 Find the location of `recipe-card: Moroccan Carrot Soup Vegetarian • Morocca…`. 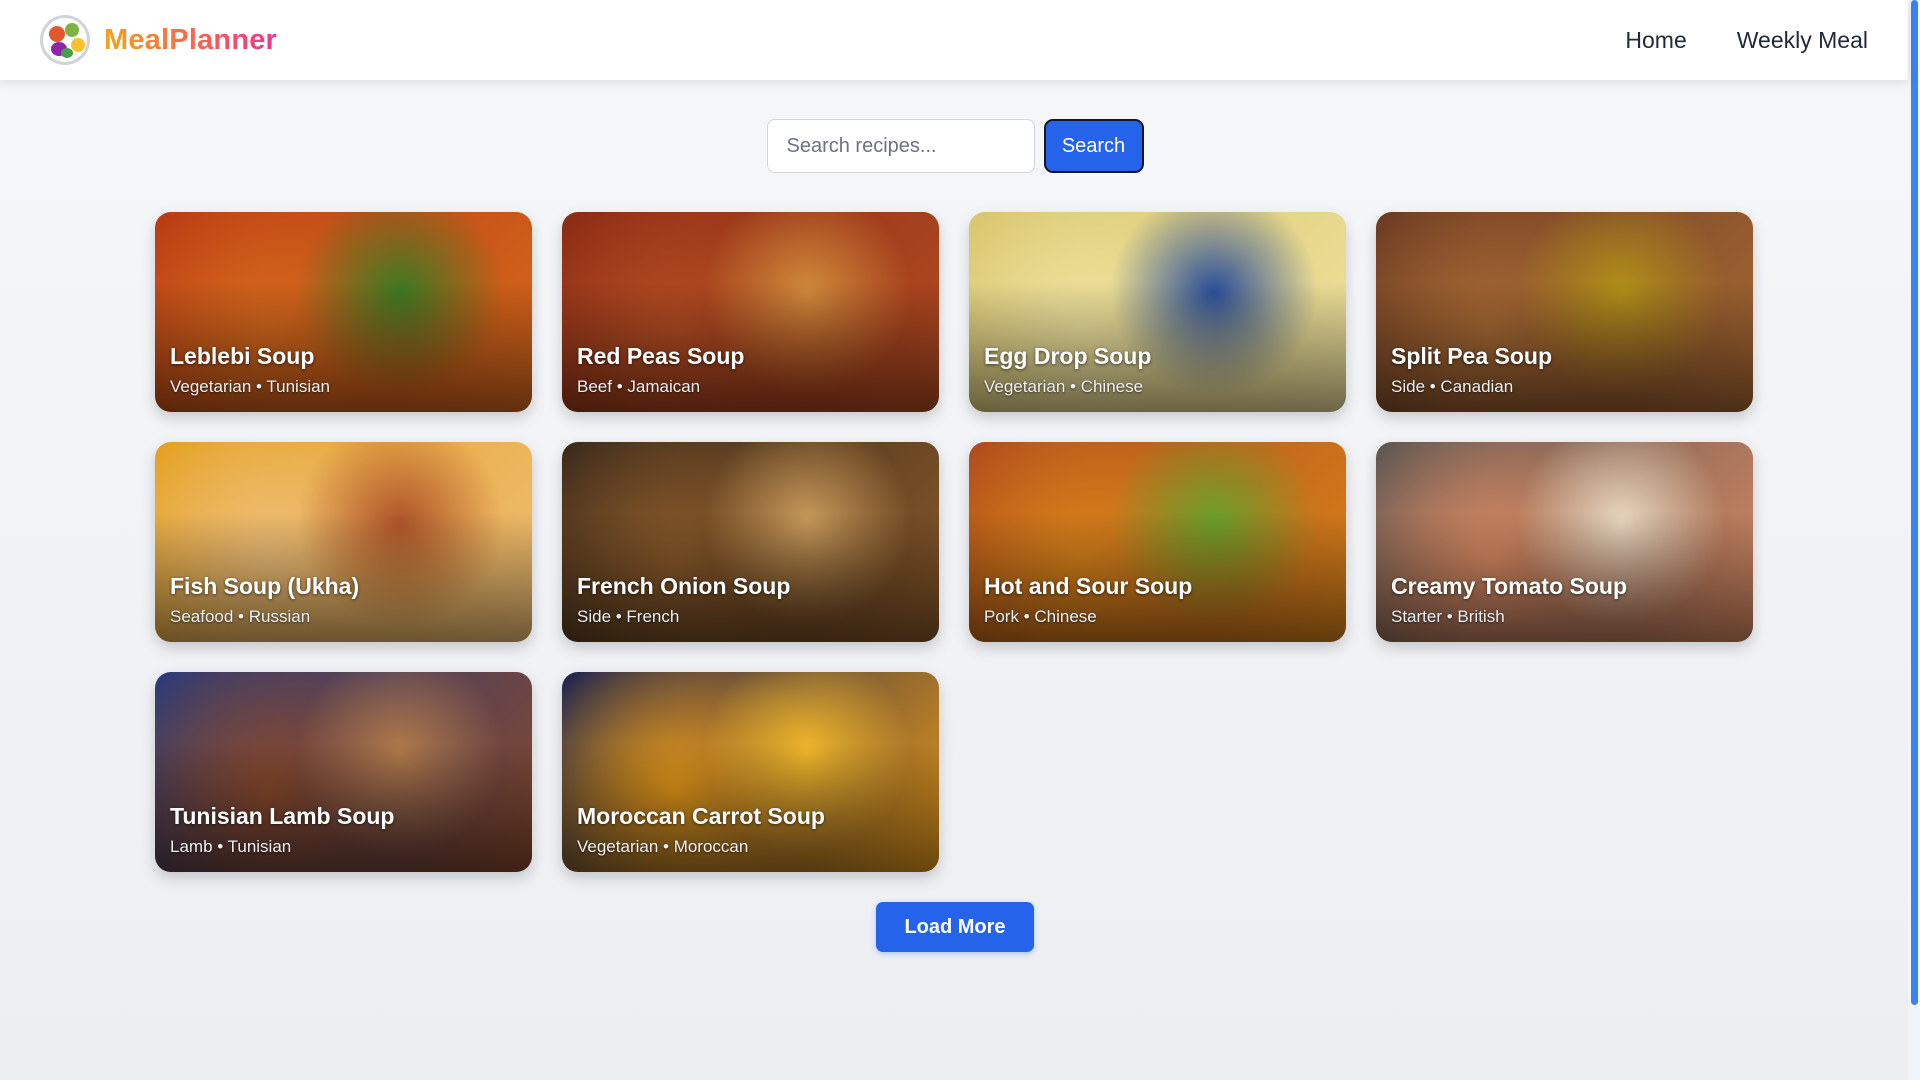

recipe-card: Moroccan Carrot Soup Vegetarian • Morocca… is located at coordinates (750, 772).